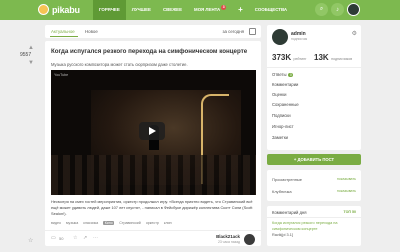  Describe the element at coordinates (285, 104) in the screenshot. I see `menu-saved: Сохраненные` at that location.